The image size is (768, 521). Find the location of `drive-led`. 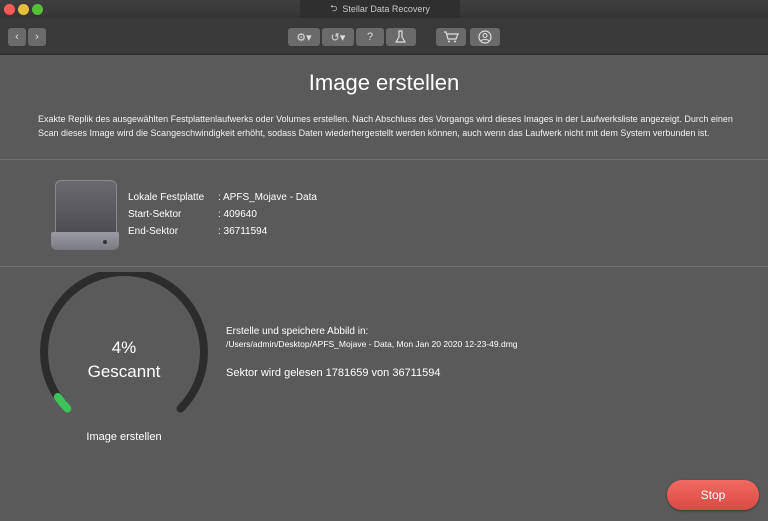

drive-led is located at coordinates (105, 242).